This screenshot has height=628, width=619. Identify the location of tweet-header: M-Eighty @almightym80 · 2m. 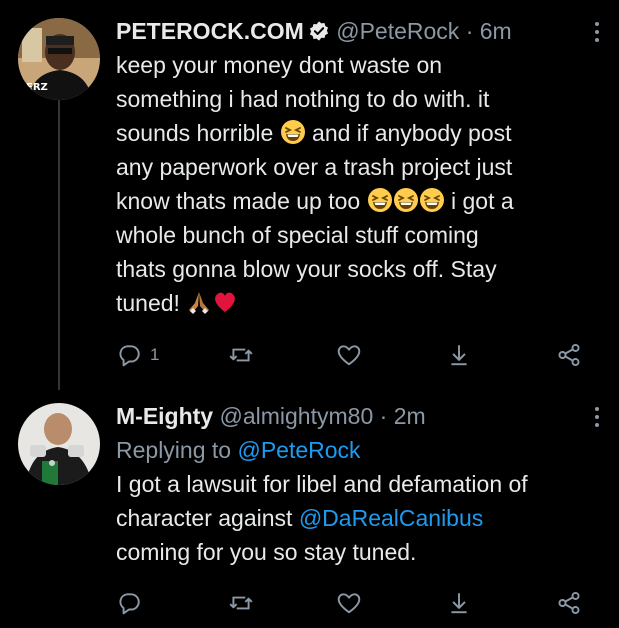
(357, 416).